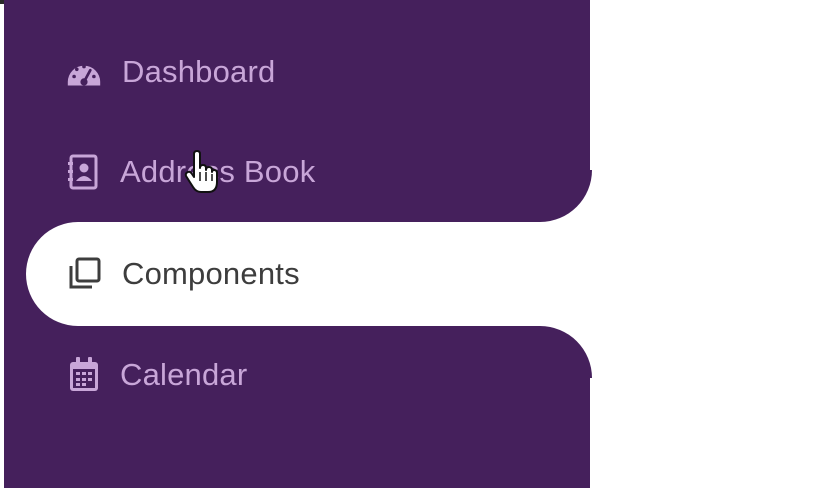 The image size is (828, 497). I want to click on hand-pointer-cursor-icon, so click(201, 172).